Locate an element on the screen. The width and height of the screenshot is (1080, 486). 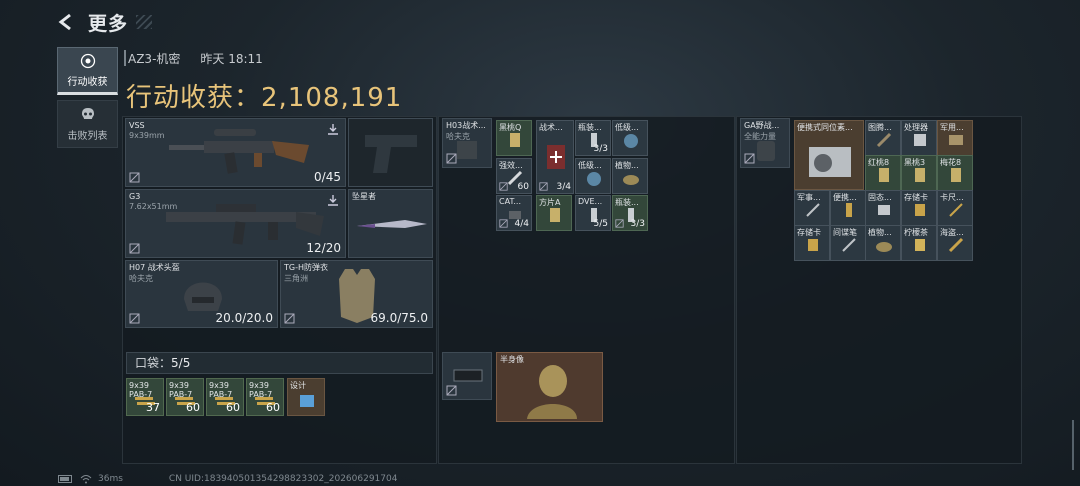
helmet-brand: 哈夫克 is located at coordinates (141, 278).